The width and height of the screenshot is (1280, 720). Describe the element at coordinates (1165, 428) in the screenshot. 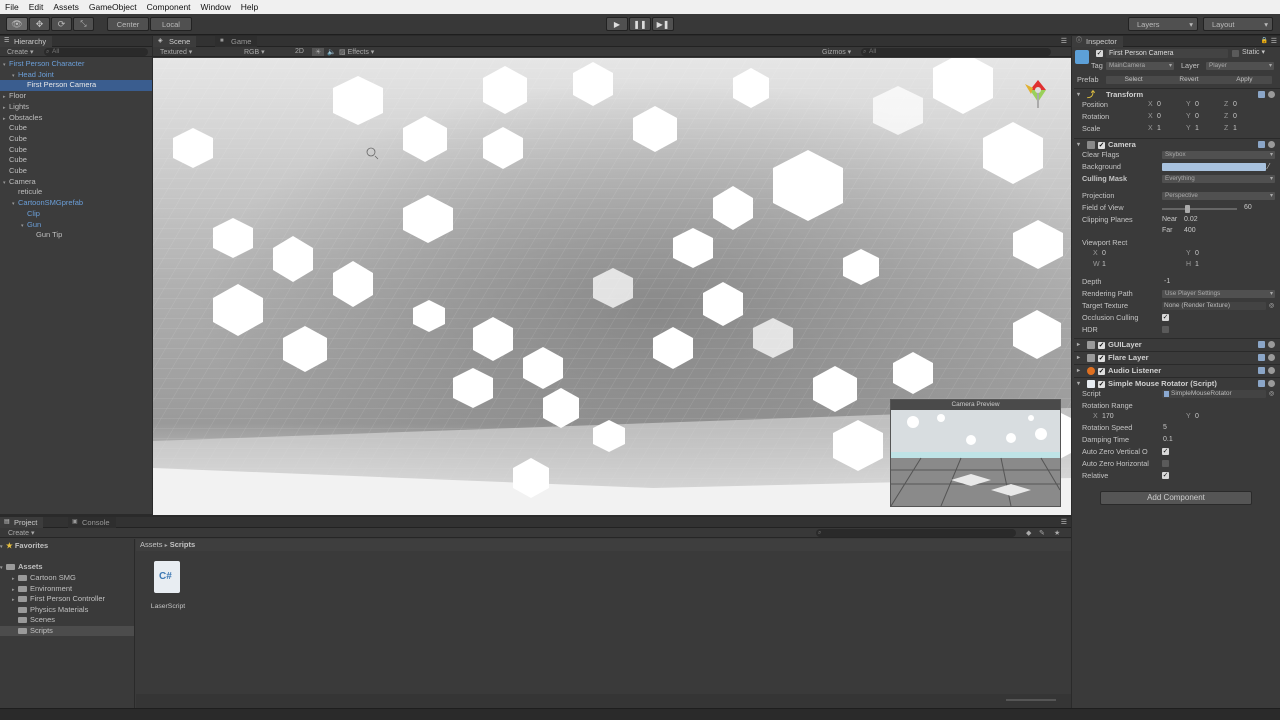

I see `rotation-speed-value: 5` at that location.